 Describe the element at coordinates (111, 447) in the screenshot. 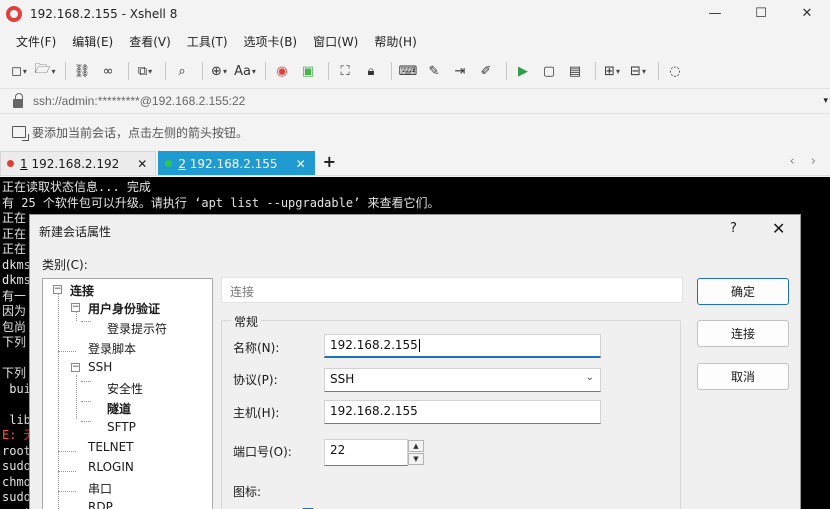

I see `tree-item-telnet: TELNET` at that location.